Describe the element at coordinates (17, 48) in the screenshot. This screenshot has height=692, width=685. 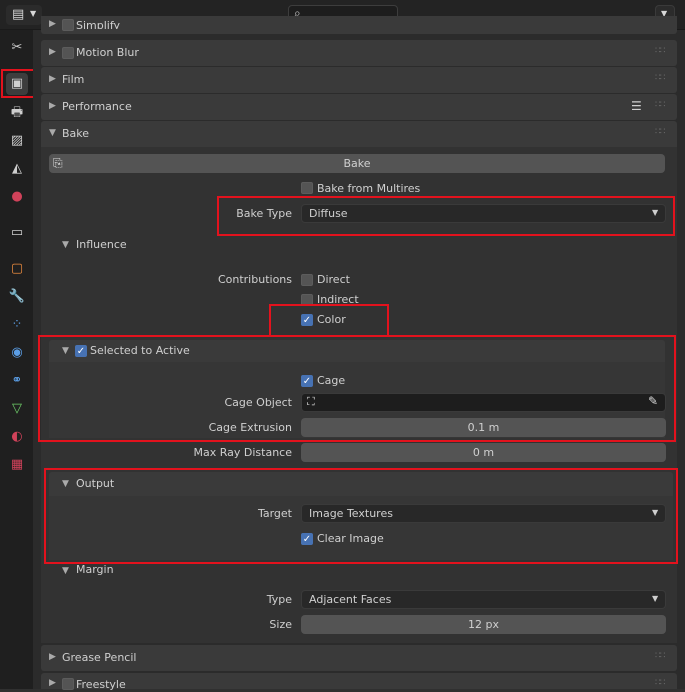
I see `tool-icon: ✂` at that location.